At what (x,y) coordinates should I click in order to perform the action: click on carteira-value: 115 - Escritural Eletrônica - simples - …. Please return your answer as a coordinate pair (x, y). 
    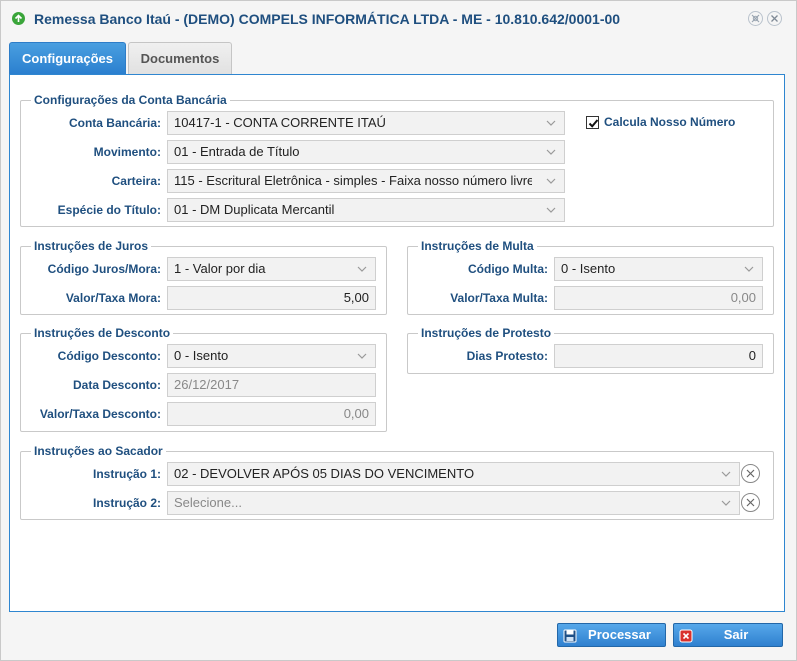
    Looking at the image, I should click on (353, 180).